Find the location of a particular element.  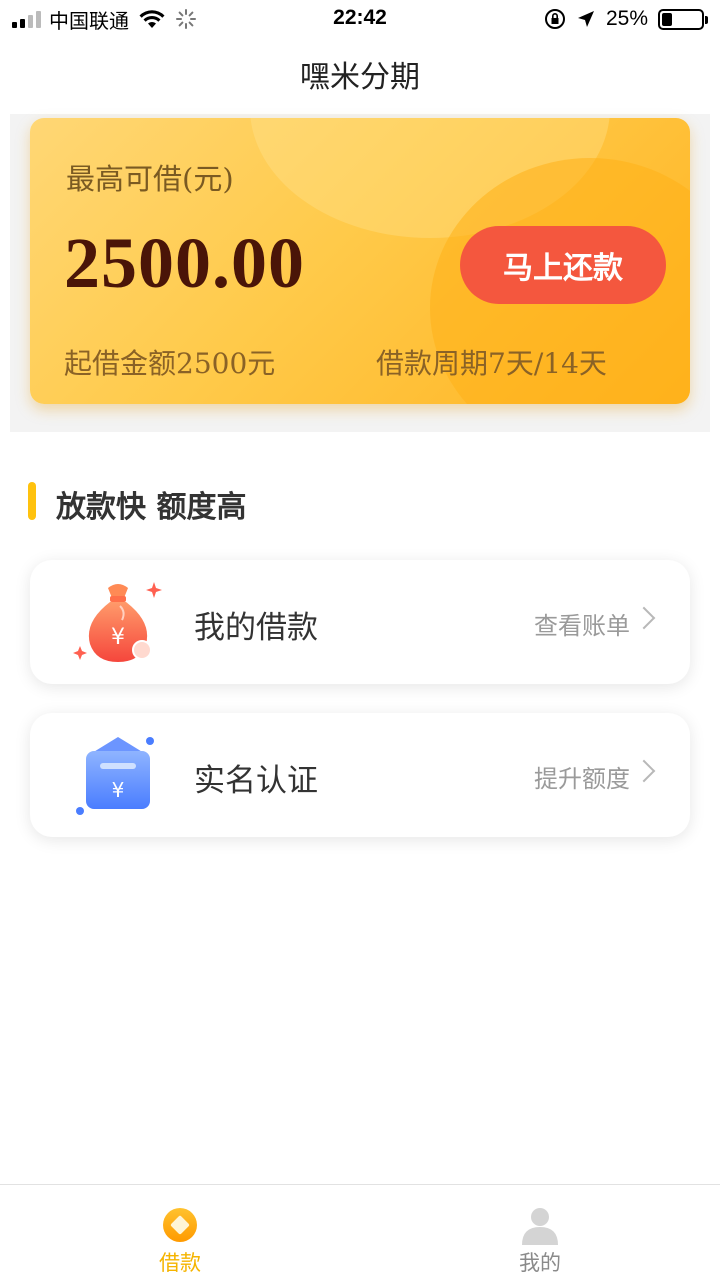

raise-limit-link: 提升额度 is located at coordinates (582, 776).